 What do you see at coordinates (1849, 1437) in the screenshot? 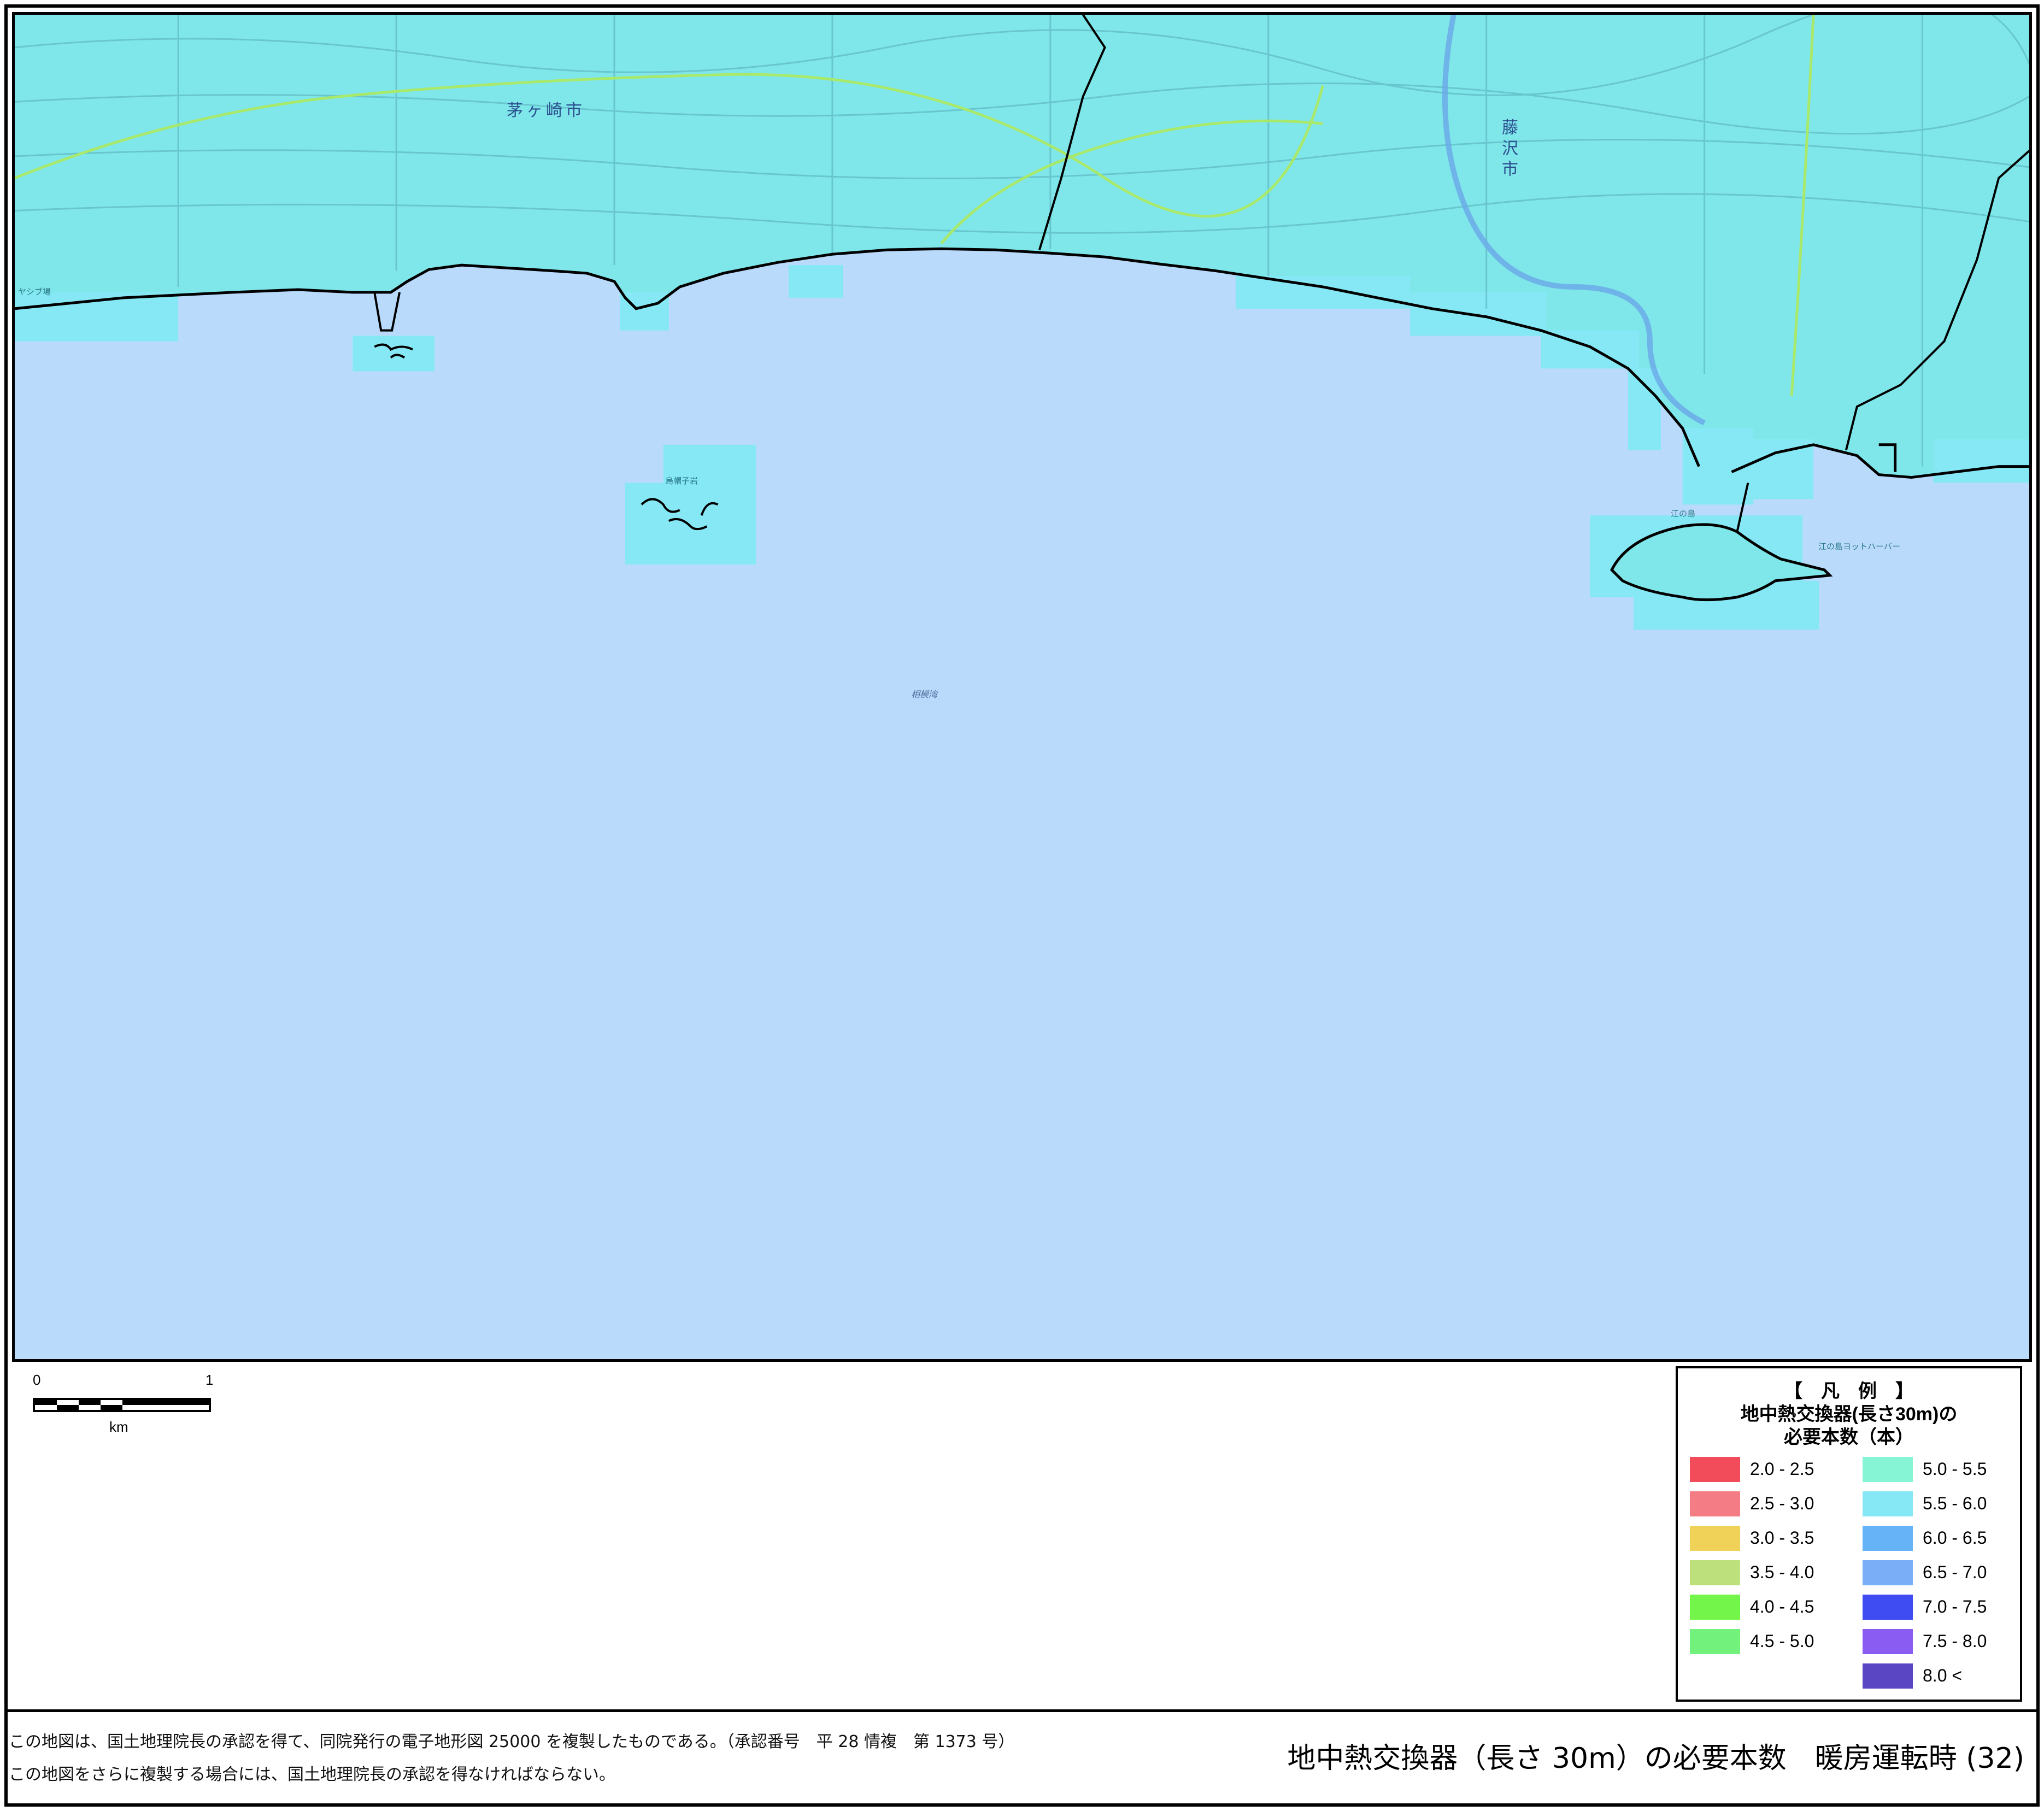
I see `legend-title-line2: 必要本数（本）` at bounding box center [1849, 1437].